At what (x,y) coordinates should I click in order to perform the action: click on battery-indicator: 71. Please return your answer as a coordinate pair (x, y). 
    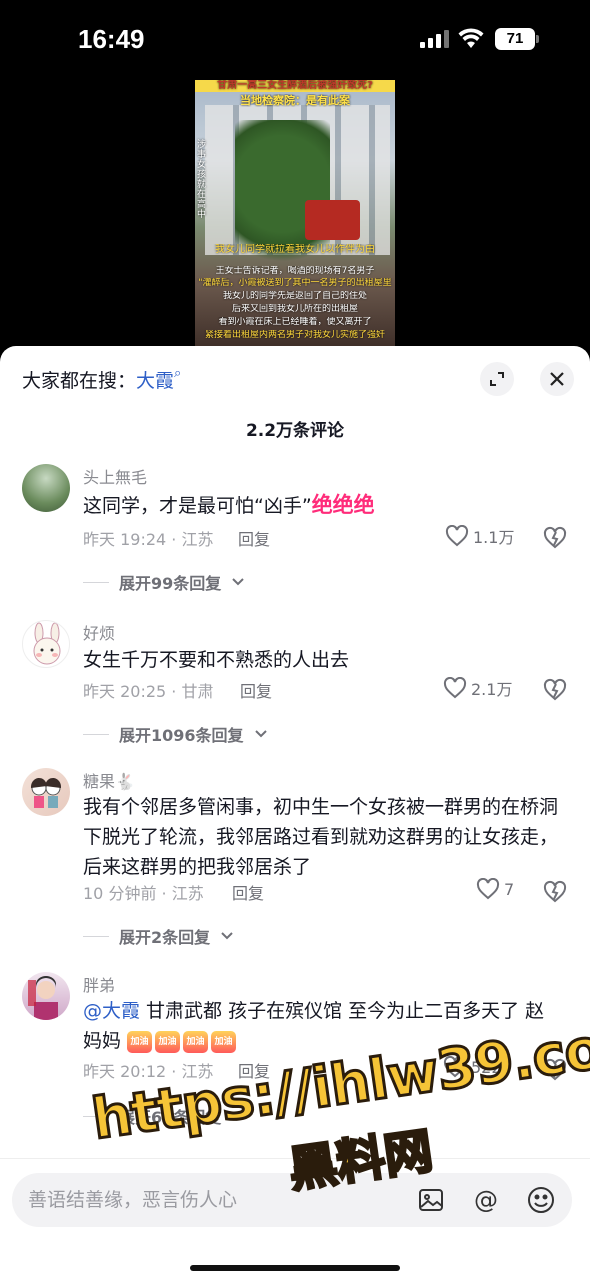
    Looking at the image, I should click on (517, 39).